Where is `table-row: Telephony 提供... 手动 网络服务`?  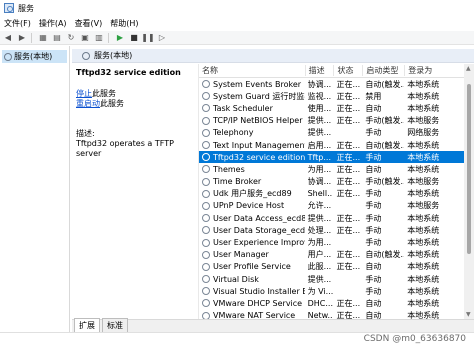 table-row: Telephony 提供... 手动 网络服务 is located at coordinates (331, 133).